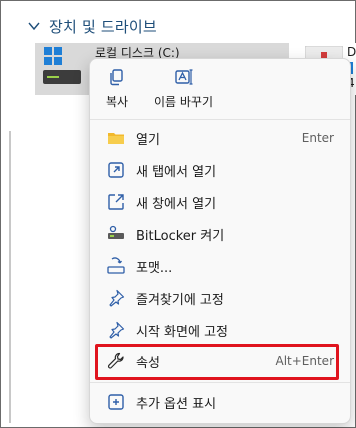 This screenshot has width=356, height=428. Describe the element at coordinates (103, 26) in the screenshot. I see `section-title: 장치 및 드라이브` at that location.